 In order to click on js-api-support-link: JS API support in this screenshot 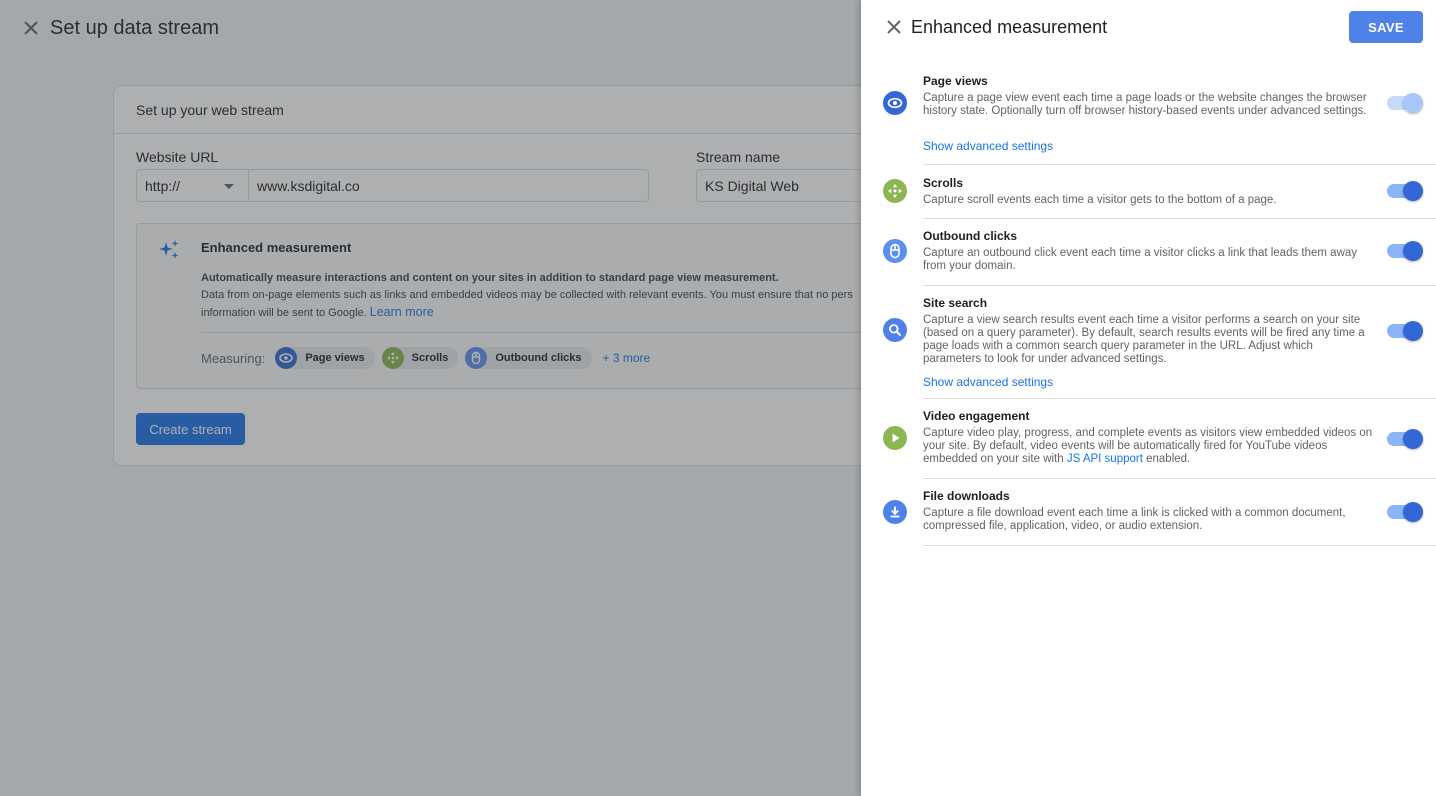, I will do `click(1105, 459)`.